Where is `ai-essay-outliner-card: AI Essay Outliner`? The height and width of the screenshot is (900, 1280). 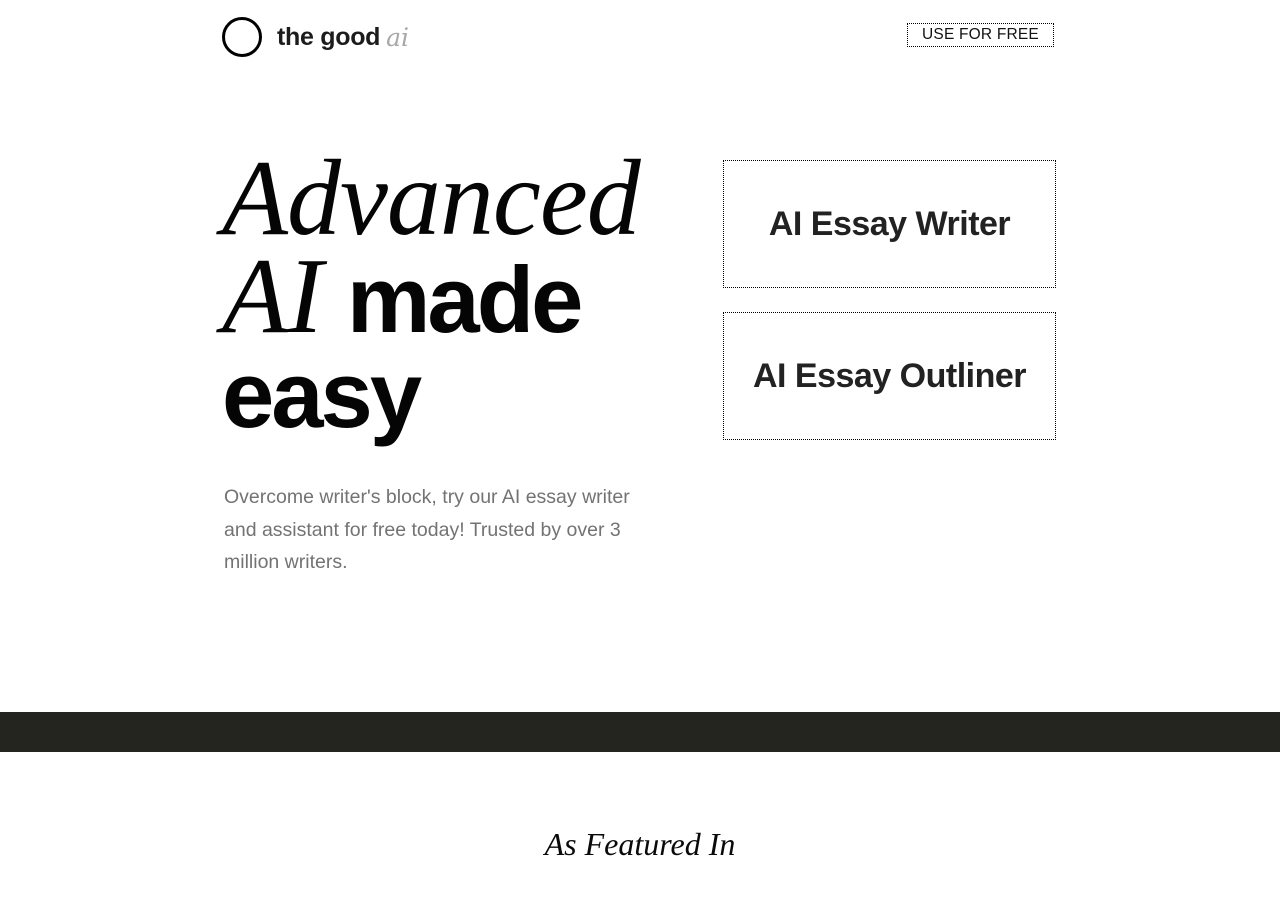
ai-essay-outliner-card: AI Essay Outliner is located at coordinates (889, 376).